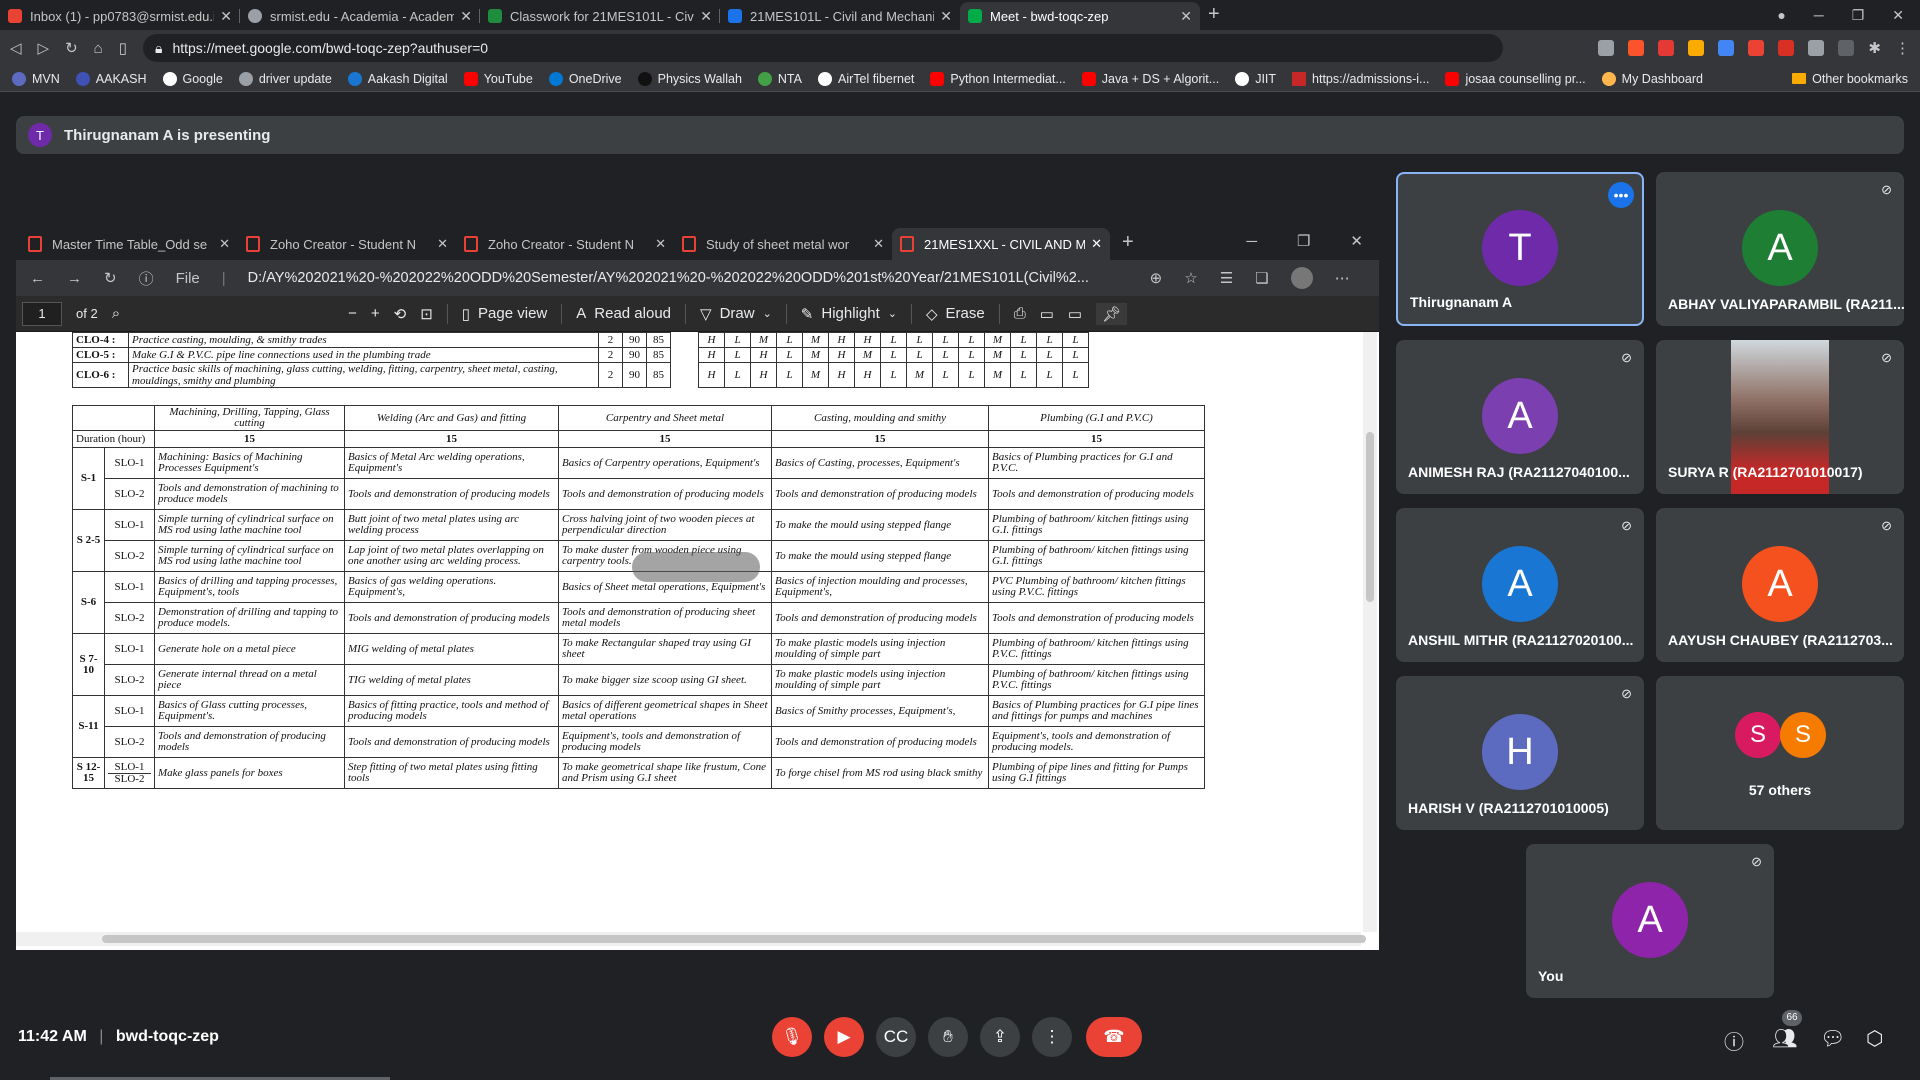 The width and height of the screenshot is (1920, 1080). I want to click on puzzle-icon: ✱, so click(1874, 48).